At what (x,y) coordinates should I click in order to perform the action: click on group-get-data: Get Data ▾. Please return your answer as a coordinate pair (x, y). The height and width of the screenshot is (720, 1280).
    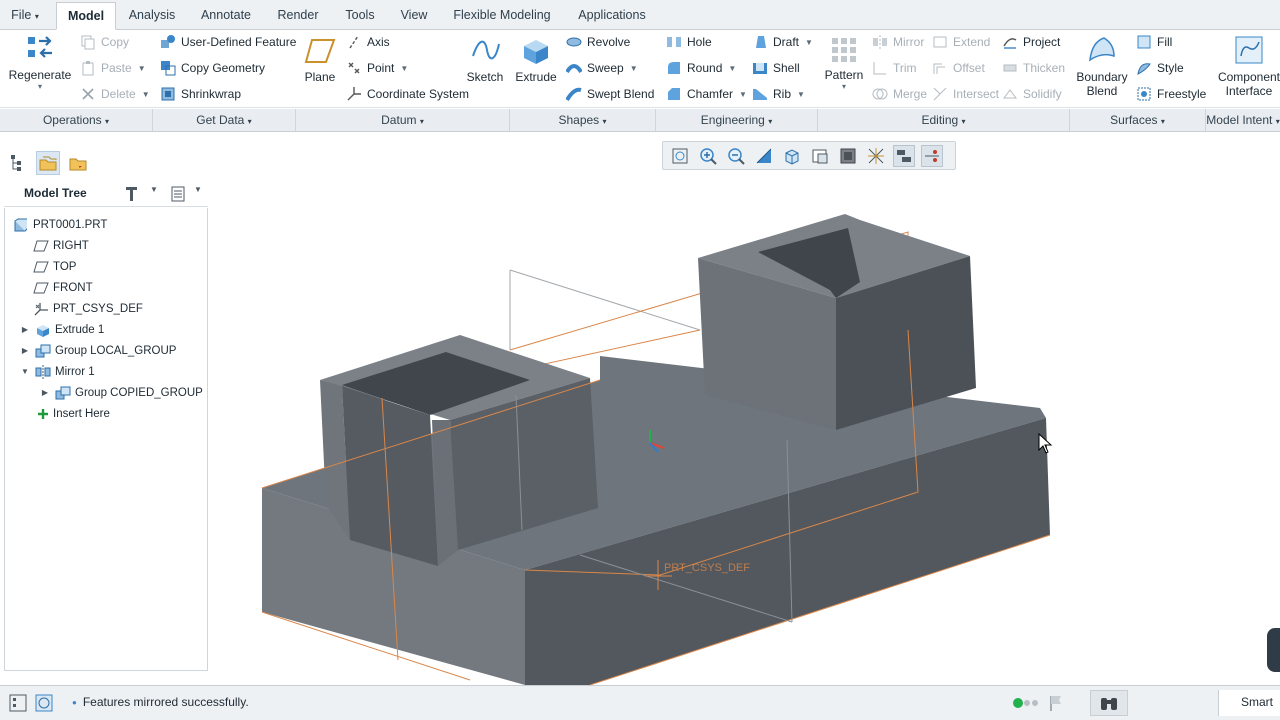
    Looking at the image, I should click on (224, 120).